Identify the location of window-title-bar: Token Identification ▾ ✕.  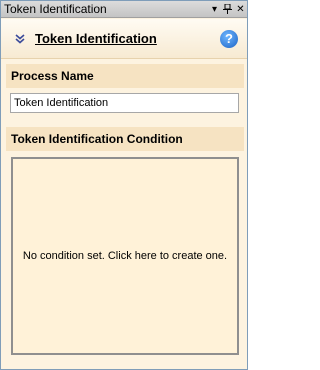
(124, 9).